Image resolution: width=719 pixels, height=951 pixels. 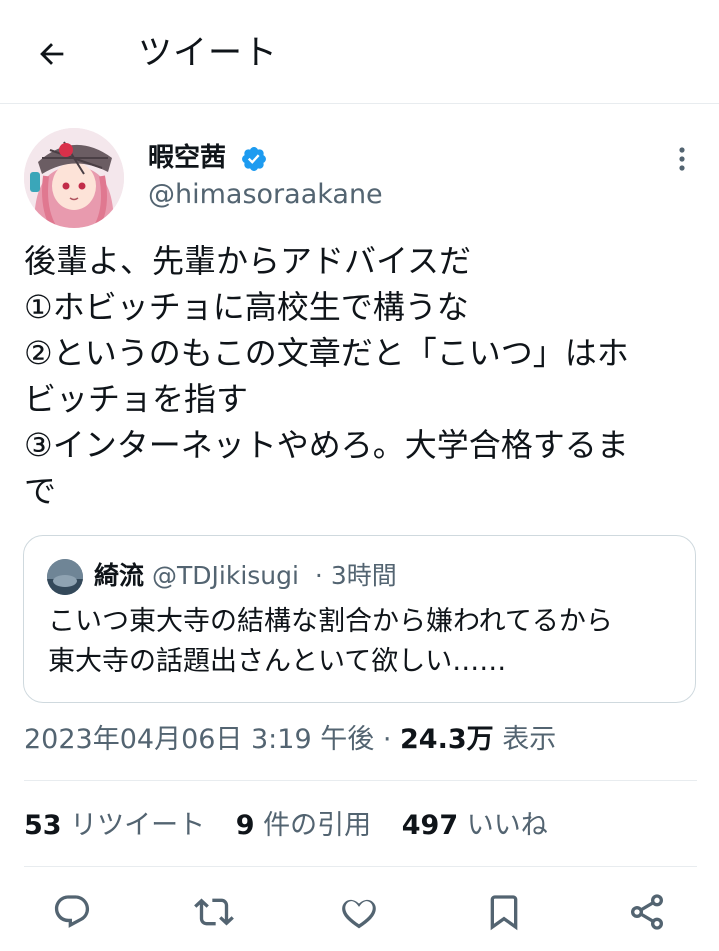 What do you see at coordinates (430, 825) in the screenshot?
I see `like-count: 497` at bounding box center [430, 825].